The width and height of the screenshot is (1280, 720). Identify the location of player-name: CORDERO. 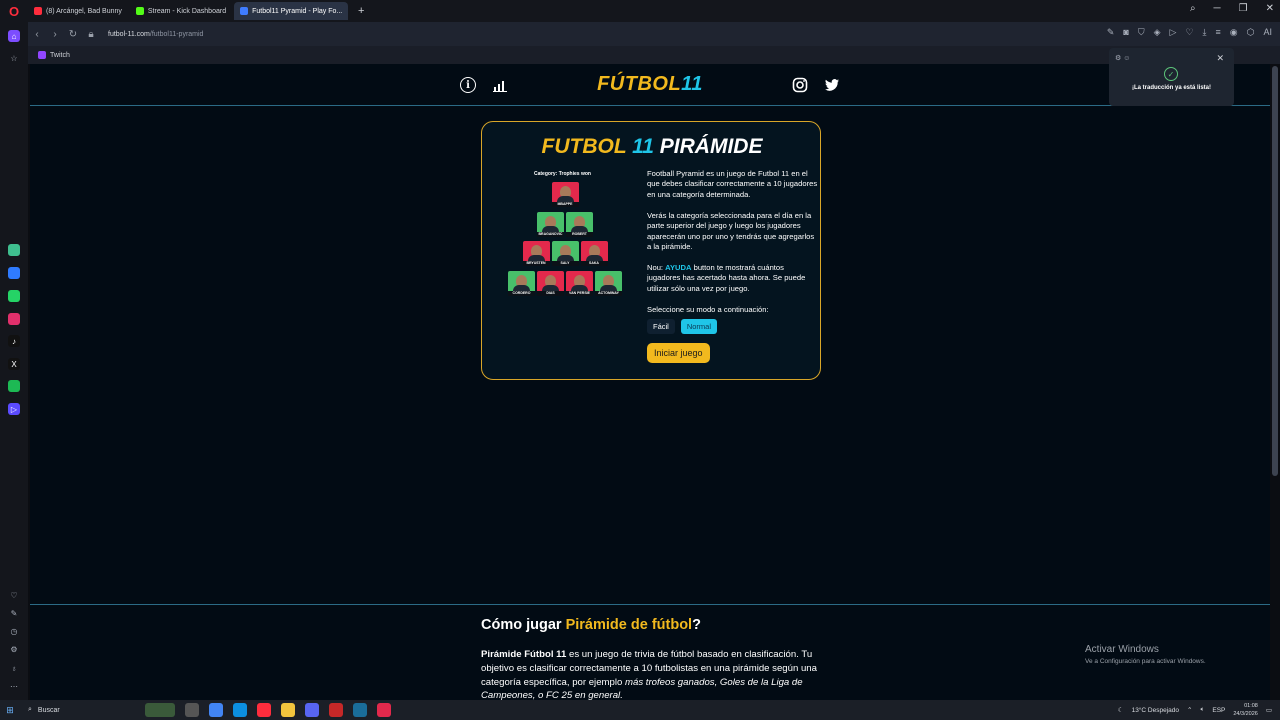
(521, 293).